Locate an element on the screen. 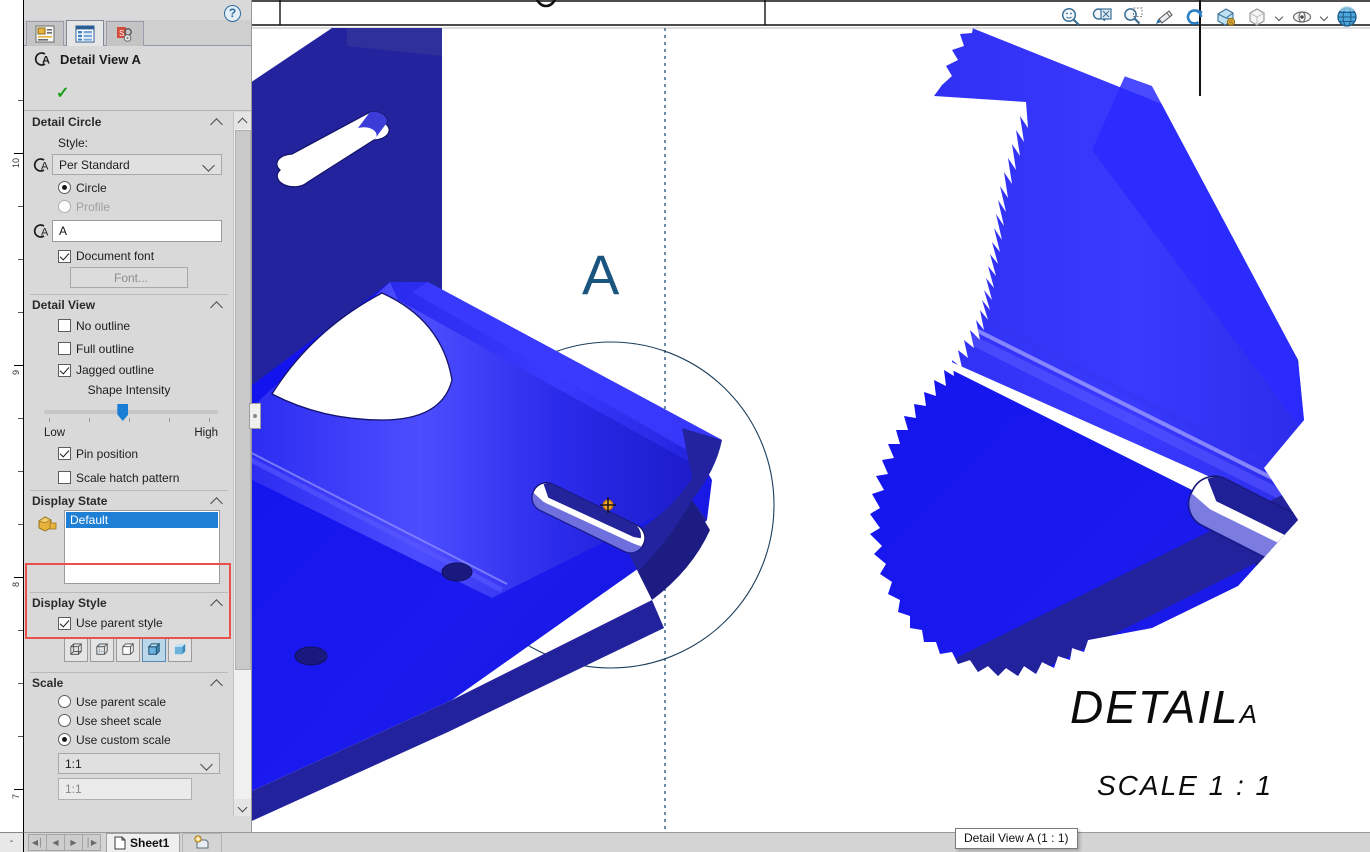  feature-manager-tab is located at coordinates (45, 33).